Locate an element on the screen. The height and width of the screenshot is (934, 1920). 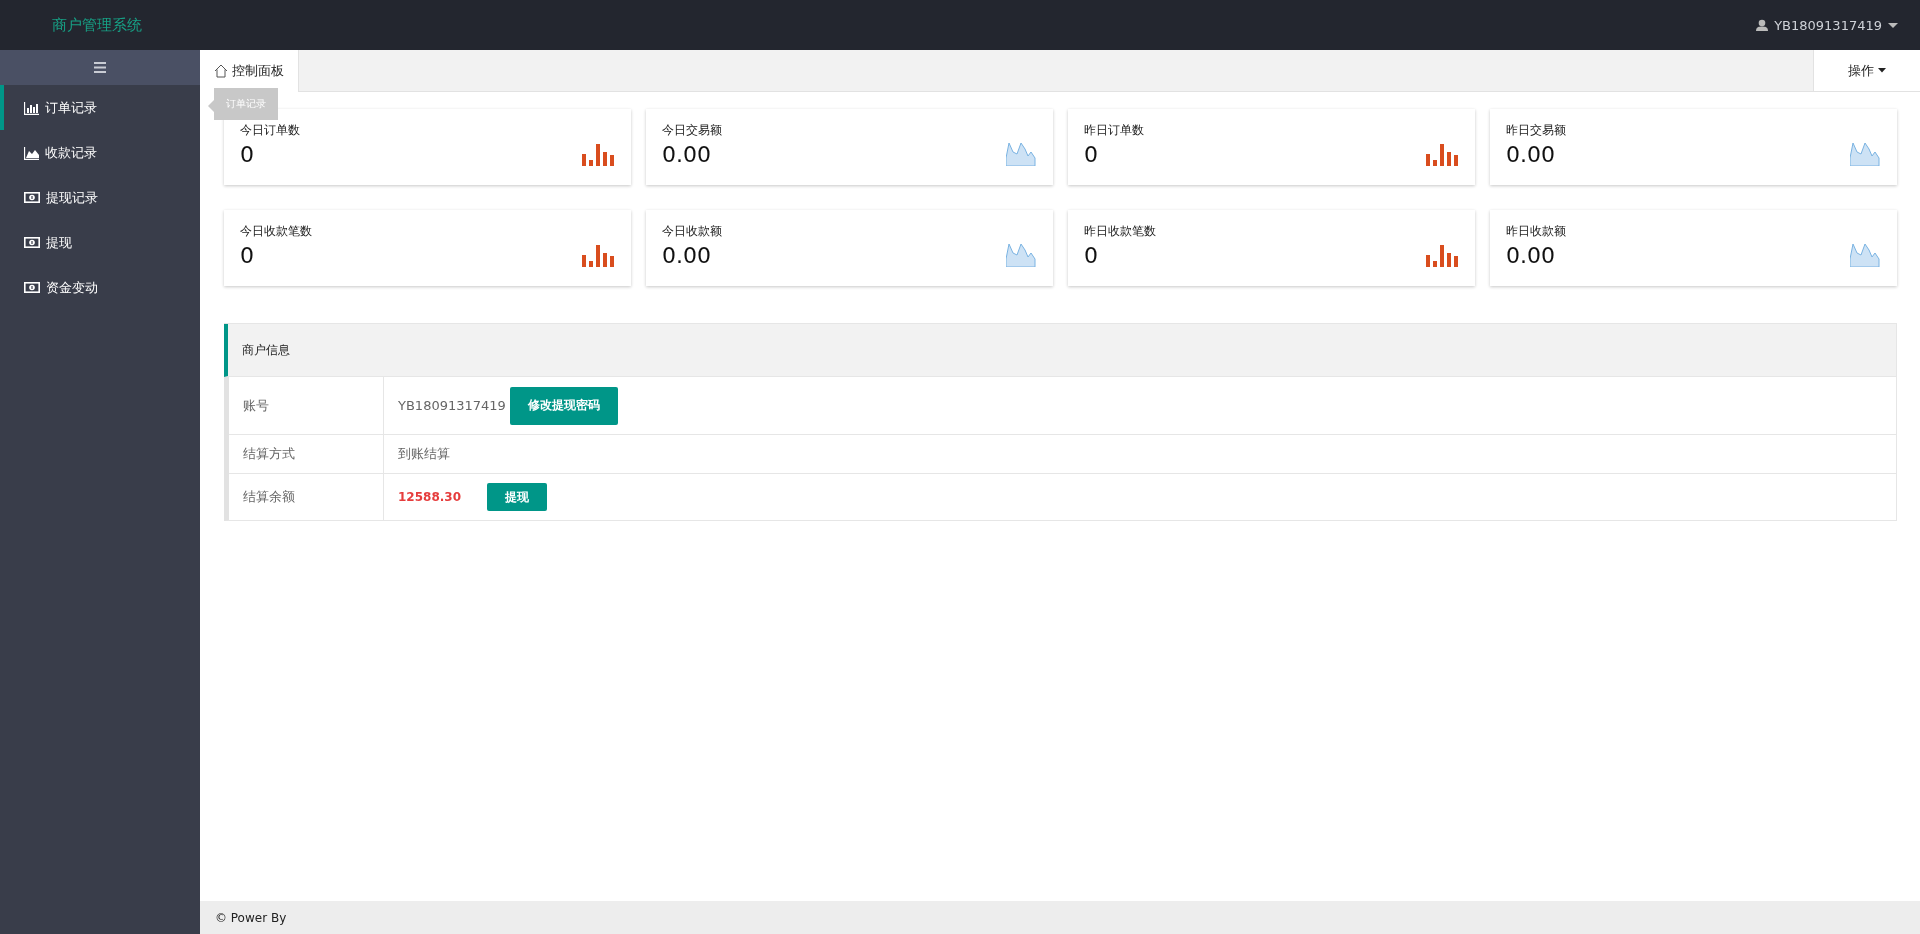
user-icon is located at coordinates (1762, 25).